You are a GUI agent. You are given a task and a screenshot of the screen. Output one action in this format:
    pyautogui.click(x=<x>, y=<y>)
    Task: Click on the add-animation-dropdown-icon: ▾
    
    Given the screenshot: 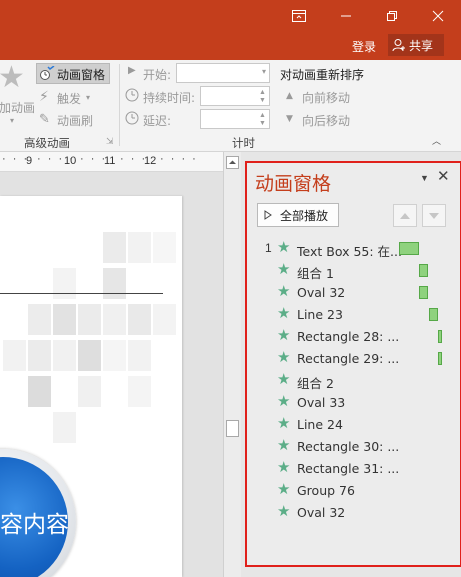 What is the action you would take?
    pyautogui.click(x=12, y=120)
    